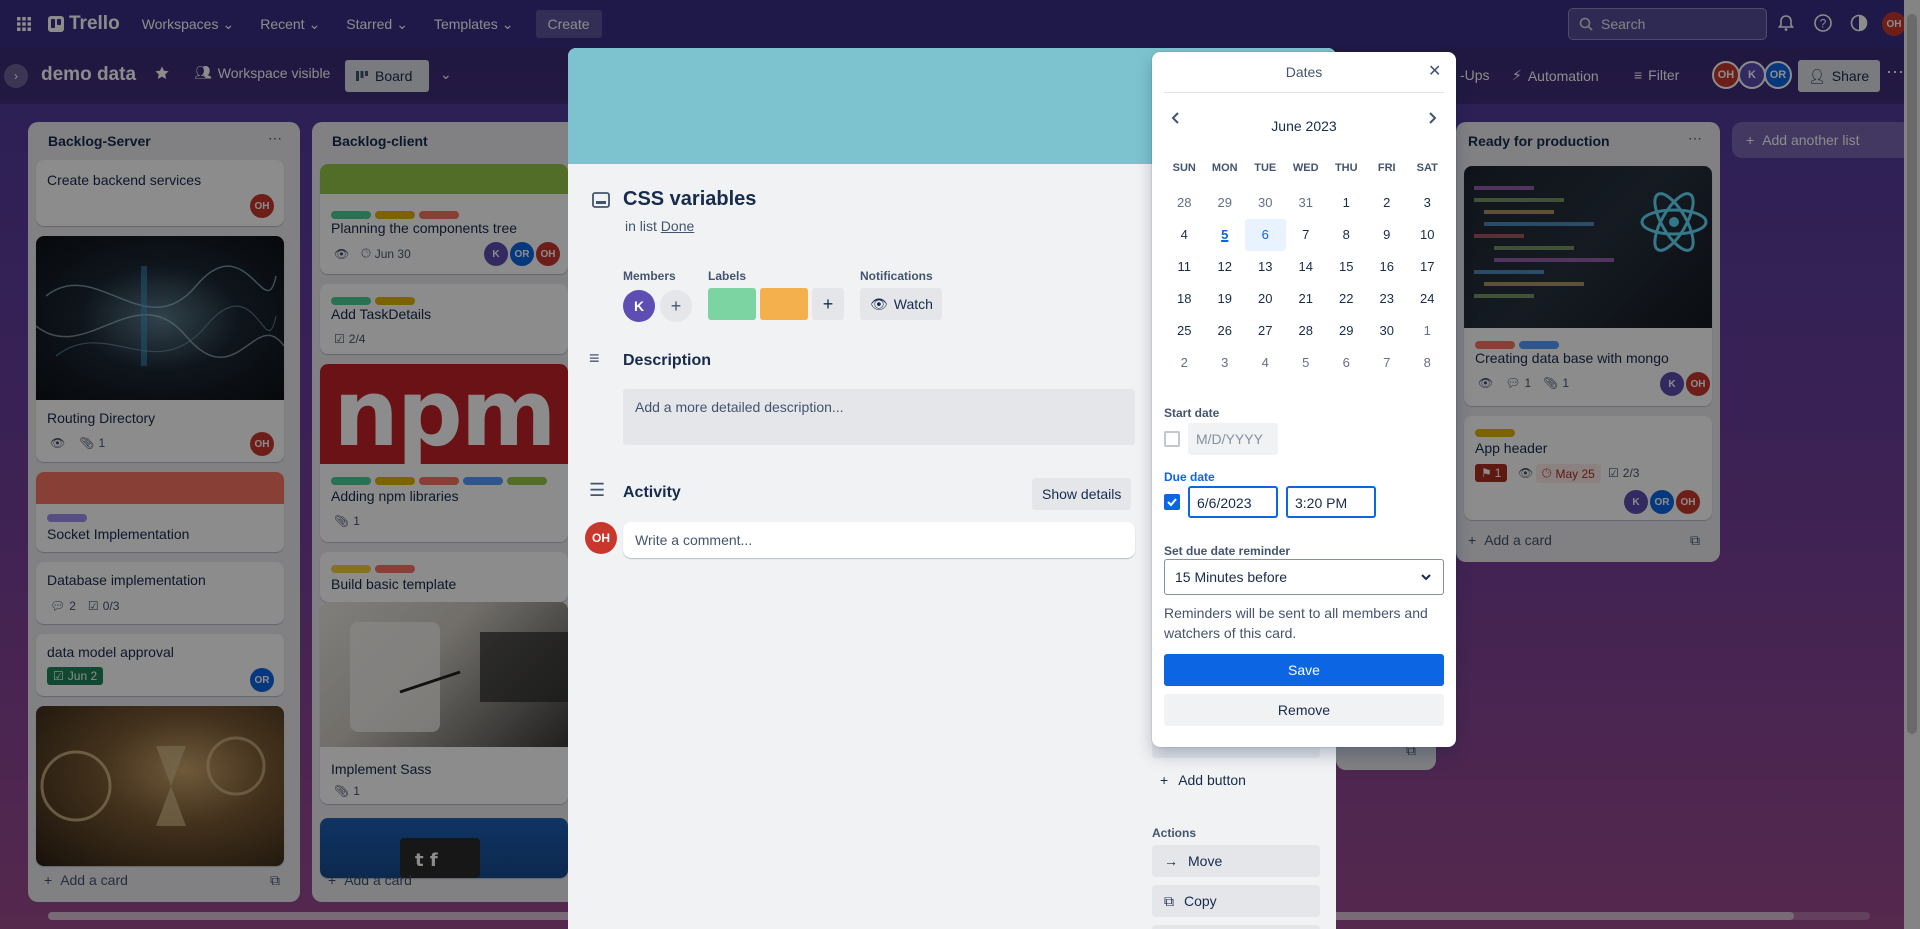 The width and height of the screenshot is (1920, 929). Describe the element at coordinates (1192, 413) in the screenshot. I see `start-date-label: Start date` at that location.